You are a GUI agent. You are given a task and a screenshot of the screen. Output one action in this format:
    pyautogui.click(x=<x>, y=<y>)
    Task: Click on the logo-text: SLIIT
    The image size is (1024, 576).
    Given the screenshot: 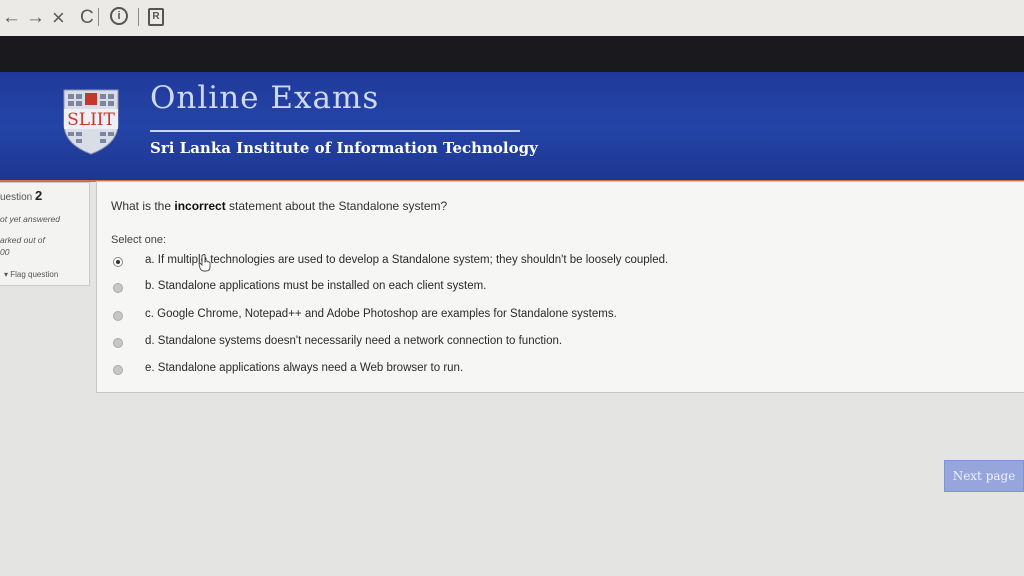 What is the action you would take?
    pyautogui.click(x=91, y=120)
    